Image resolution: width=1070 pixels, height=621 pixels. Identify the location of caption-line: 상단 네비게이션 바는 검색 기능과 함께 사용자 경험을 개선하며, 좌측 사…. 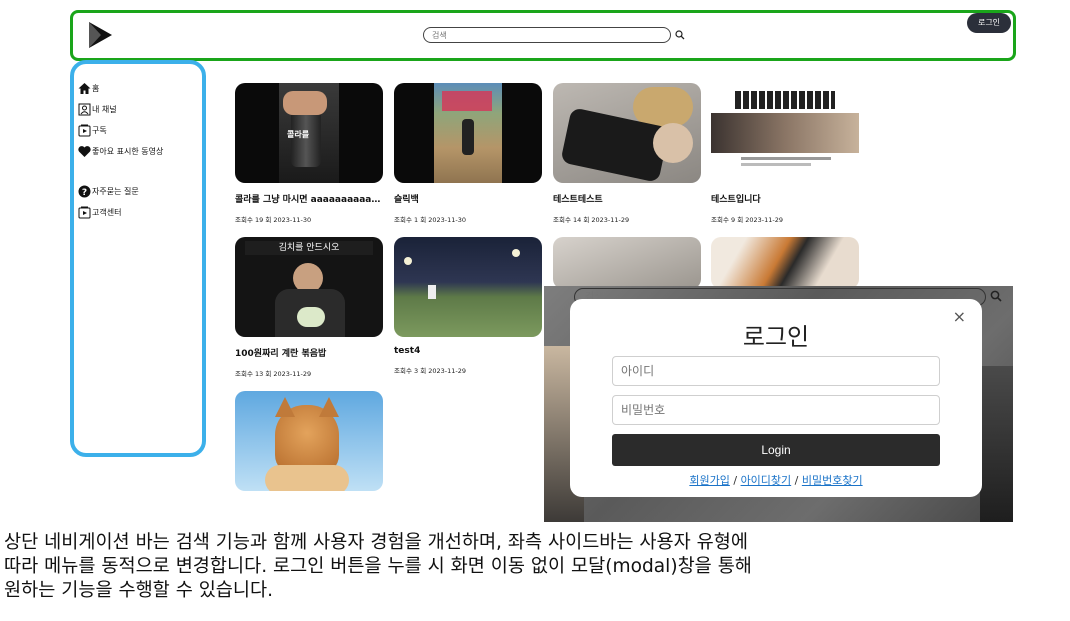
(376, 542).